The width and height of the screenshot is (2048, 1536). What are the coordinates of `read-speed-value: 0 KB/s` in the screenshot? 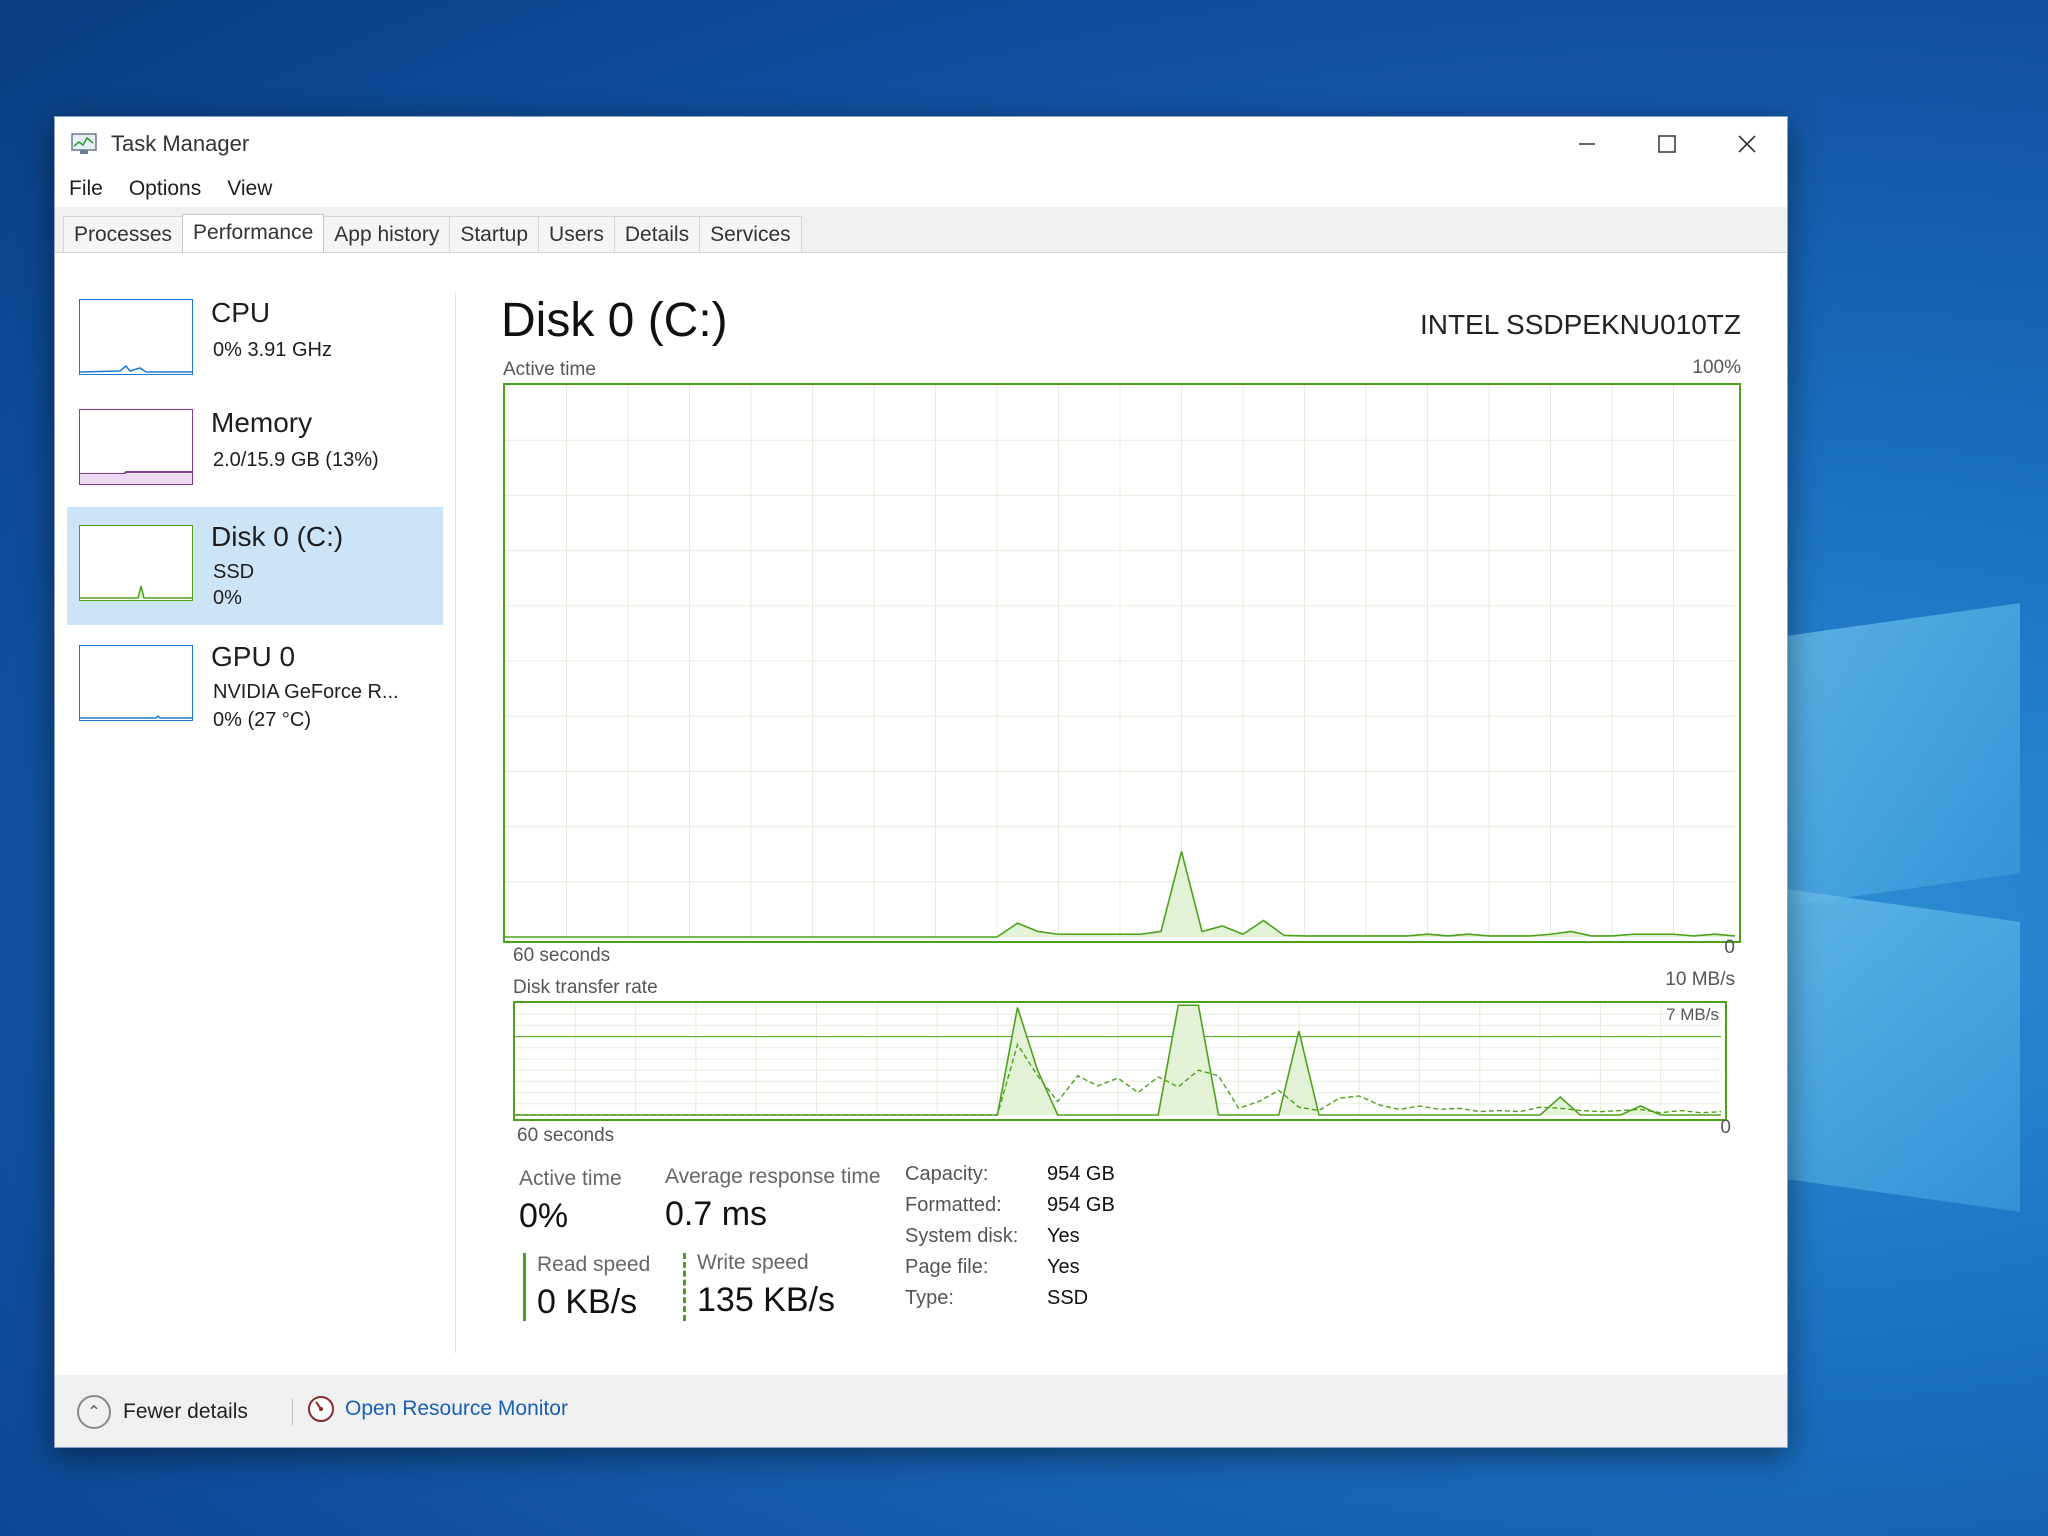 It's located at (587, 1302).